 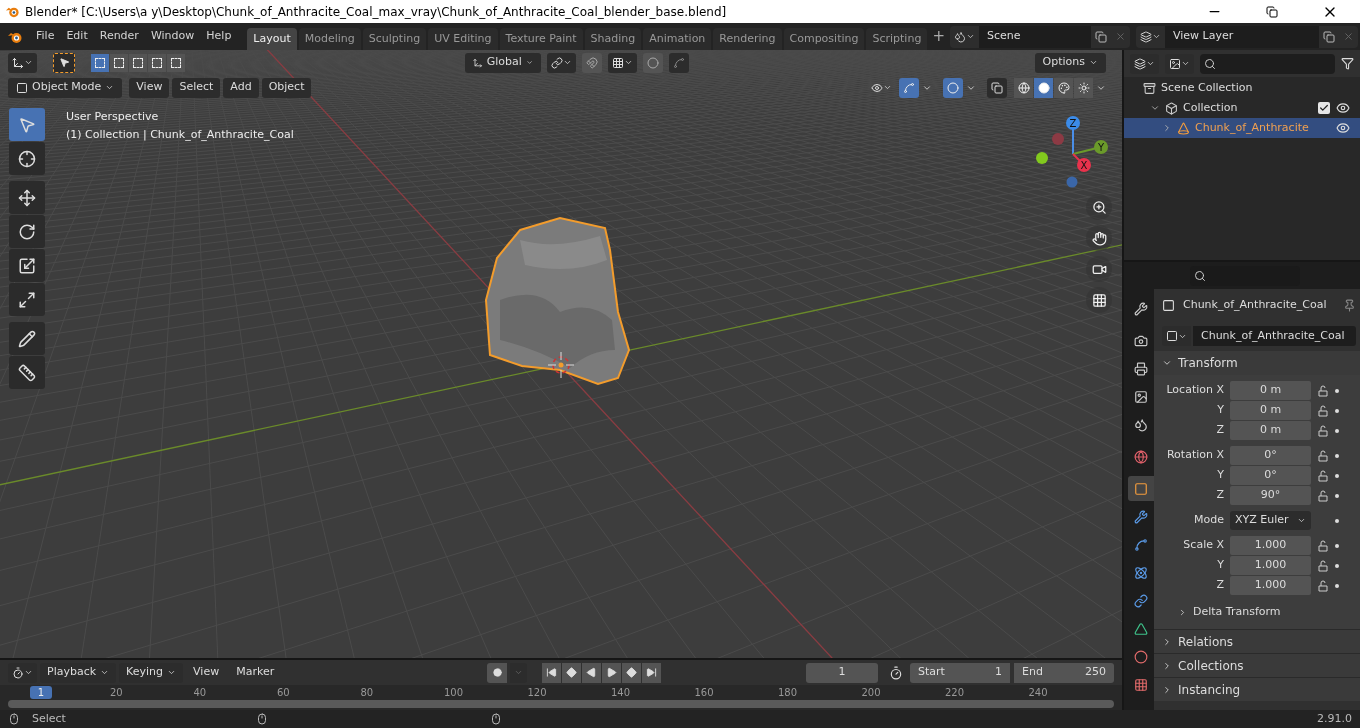 I want to click on outliner-row: Chunk_of_Anthracite, so click(x=1242, y=128).